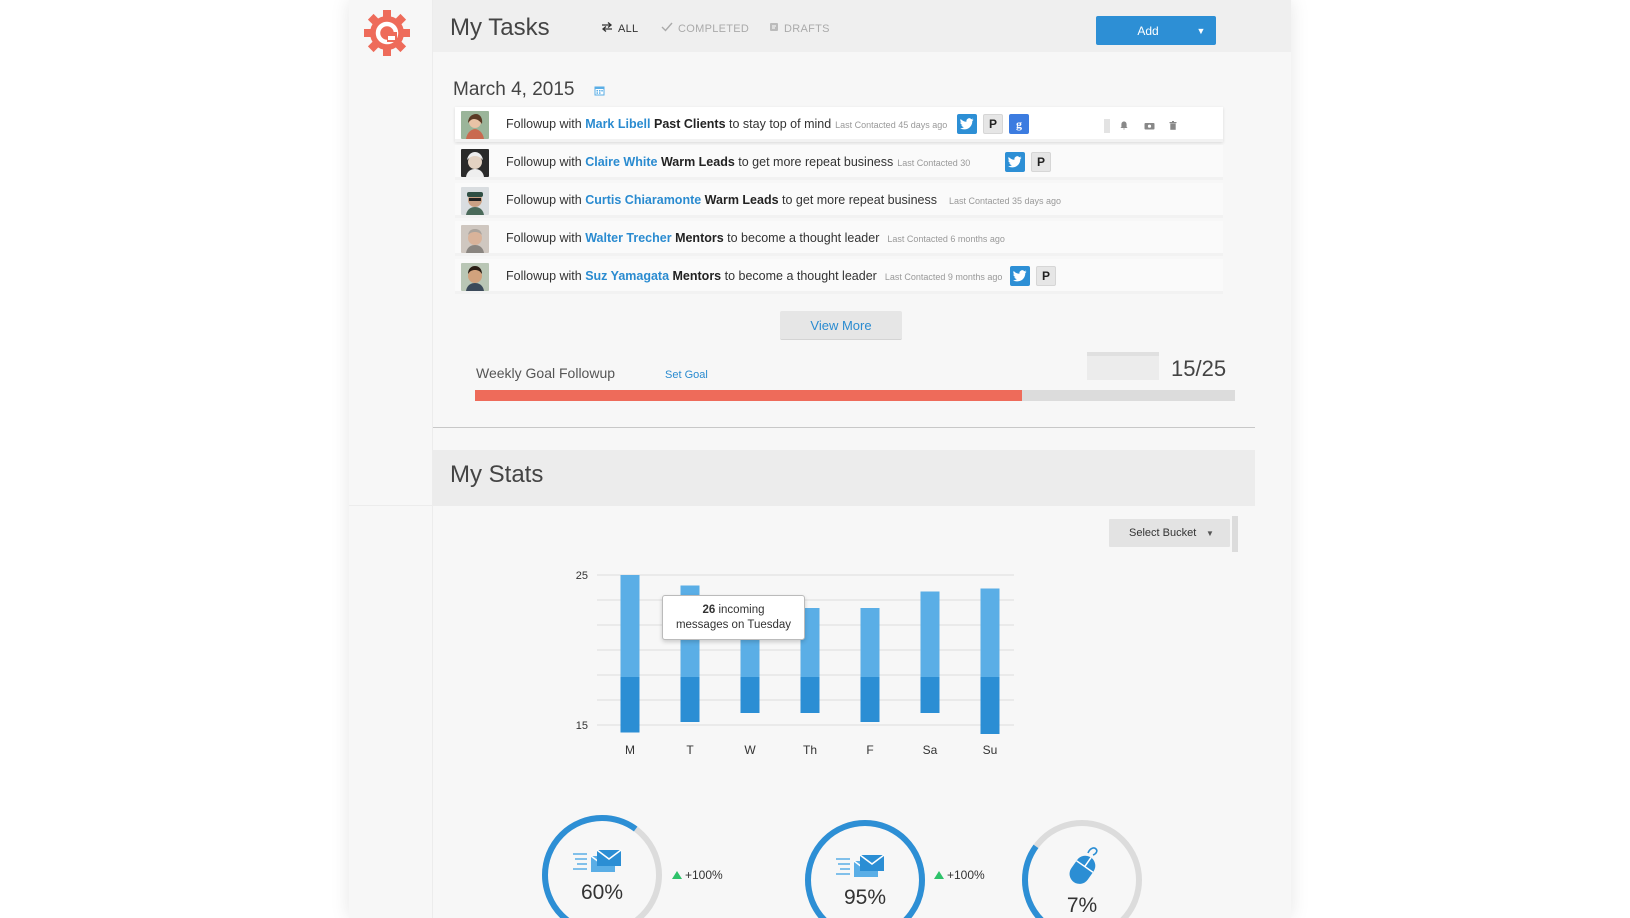 The height and width of the screenshot is (918, 1630). I want to click on stat-donut-email-sent: 60%, so click(602, 865).